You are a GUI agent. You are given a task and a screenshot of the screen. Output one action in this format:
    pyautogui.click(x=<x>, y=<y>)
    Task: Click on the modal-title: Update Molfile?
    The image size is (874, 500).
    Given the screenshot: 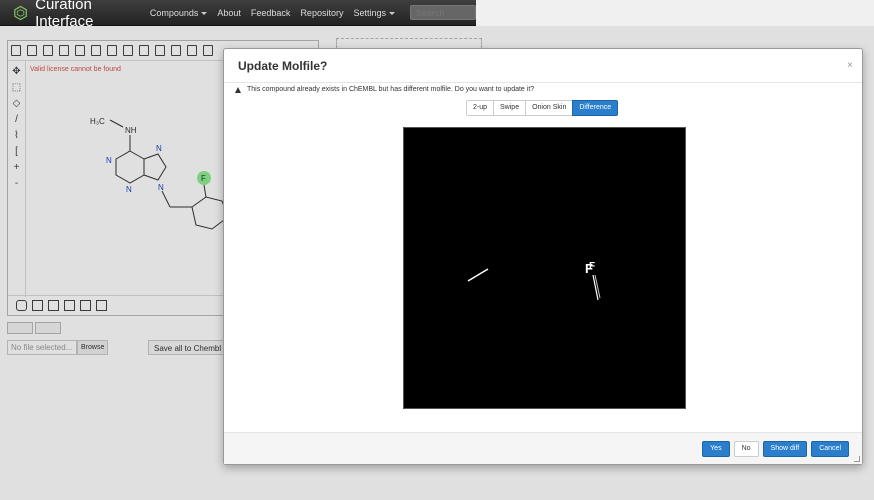 What is the action you would take?
    pyautogui.click(x=283, y=66)
    